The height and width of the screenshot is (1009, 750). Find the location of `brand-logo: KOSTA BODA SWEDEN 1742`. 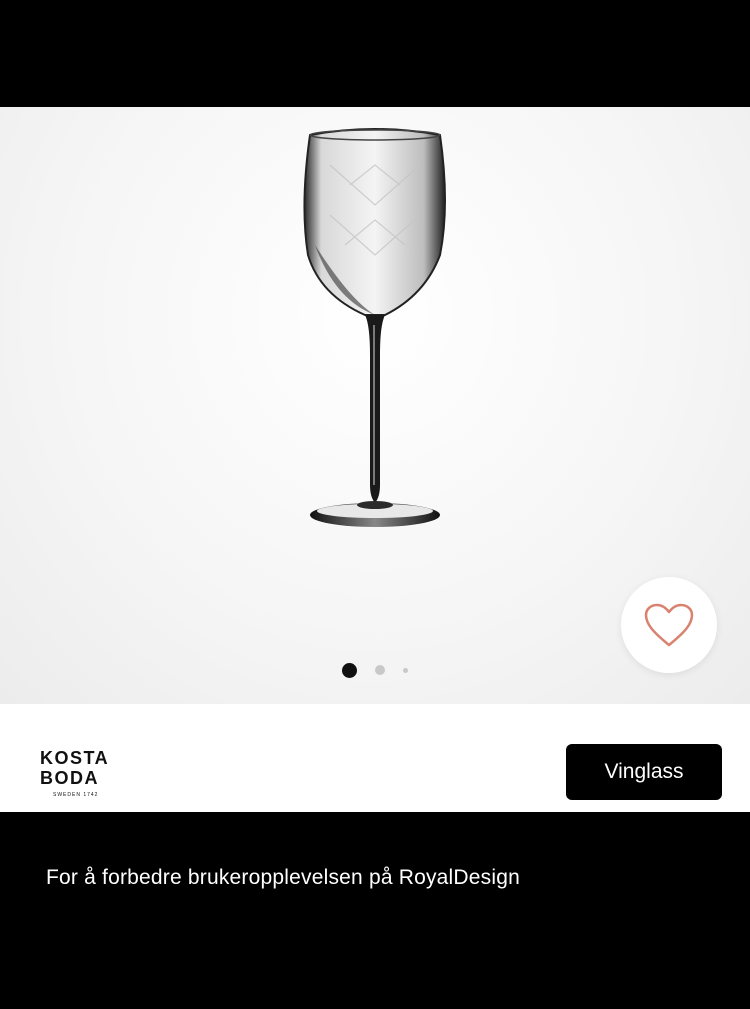

brand-logo: KOSTA BODA SWEDEN 1742 is located at coordinates (80, 773).